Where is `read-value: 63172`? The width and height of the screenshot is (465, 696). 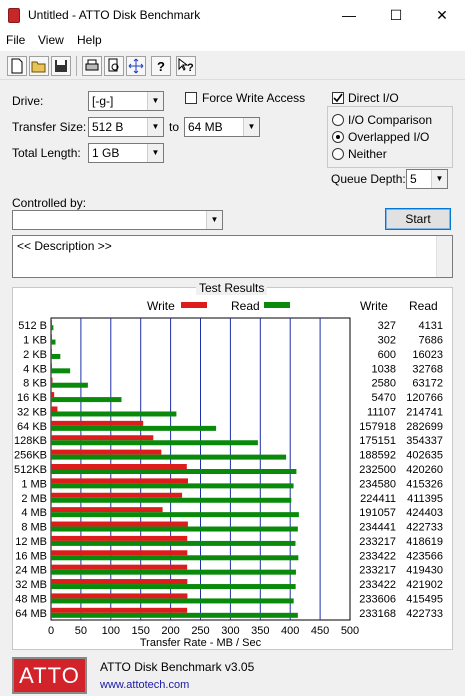
read-value: 63172 is located at coordinates (427, 384).